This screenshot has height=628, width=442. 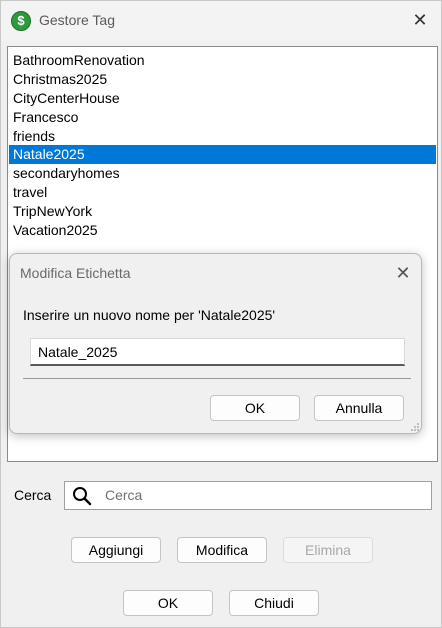 I want to click on list-item: travel, so click(x=222, y=192).